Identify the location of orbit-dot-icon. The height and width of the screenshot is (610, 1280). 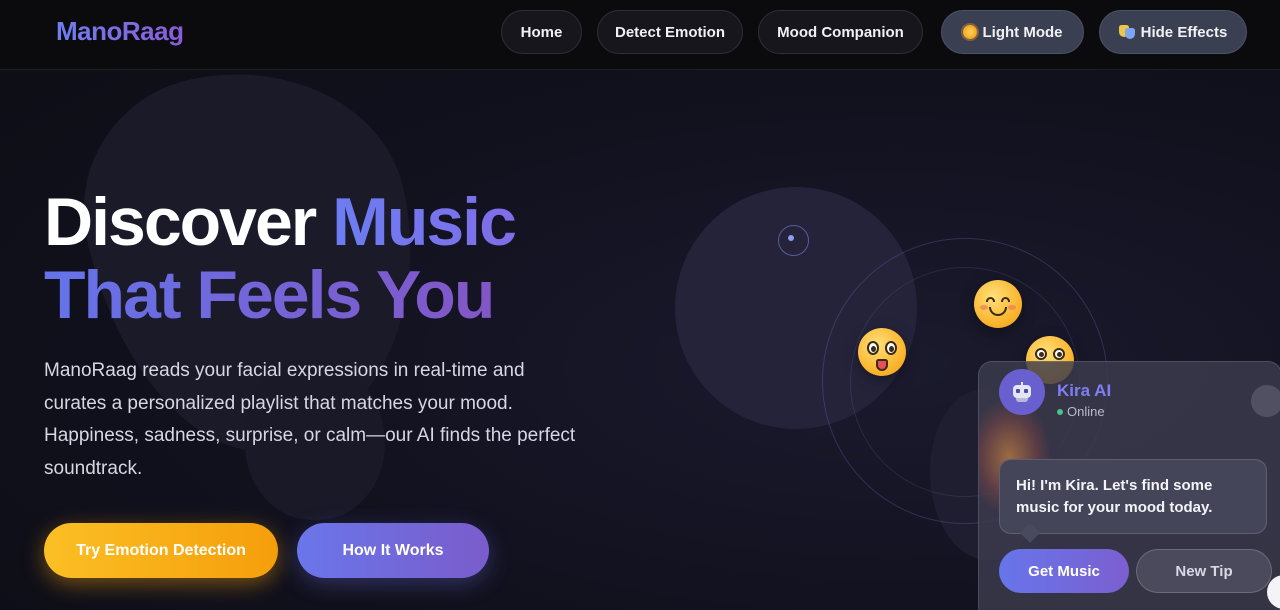
(793, 240).